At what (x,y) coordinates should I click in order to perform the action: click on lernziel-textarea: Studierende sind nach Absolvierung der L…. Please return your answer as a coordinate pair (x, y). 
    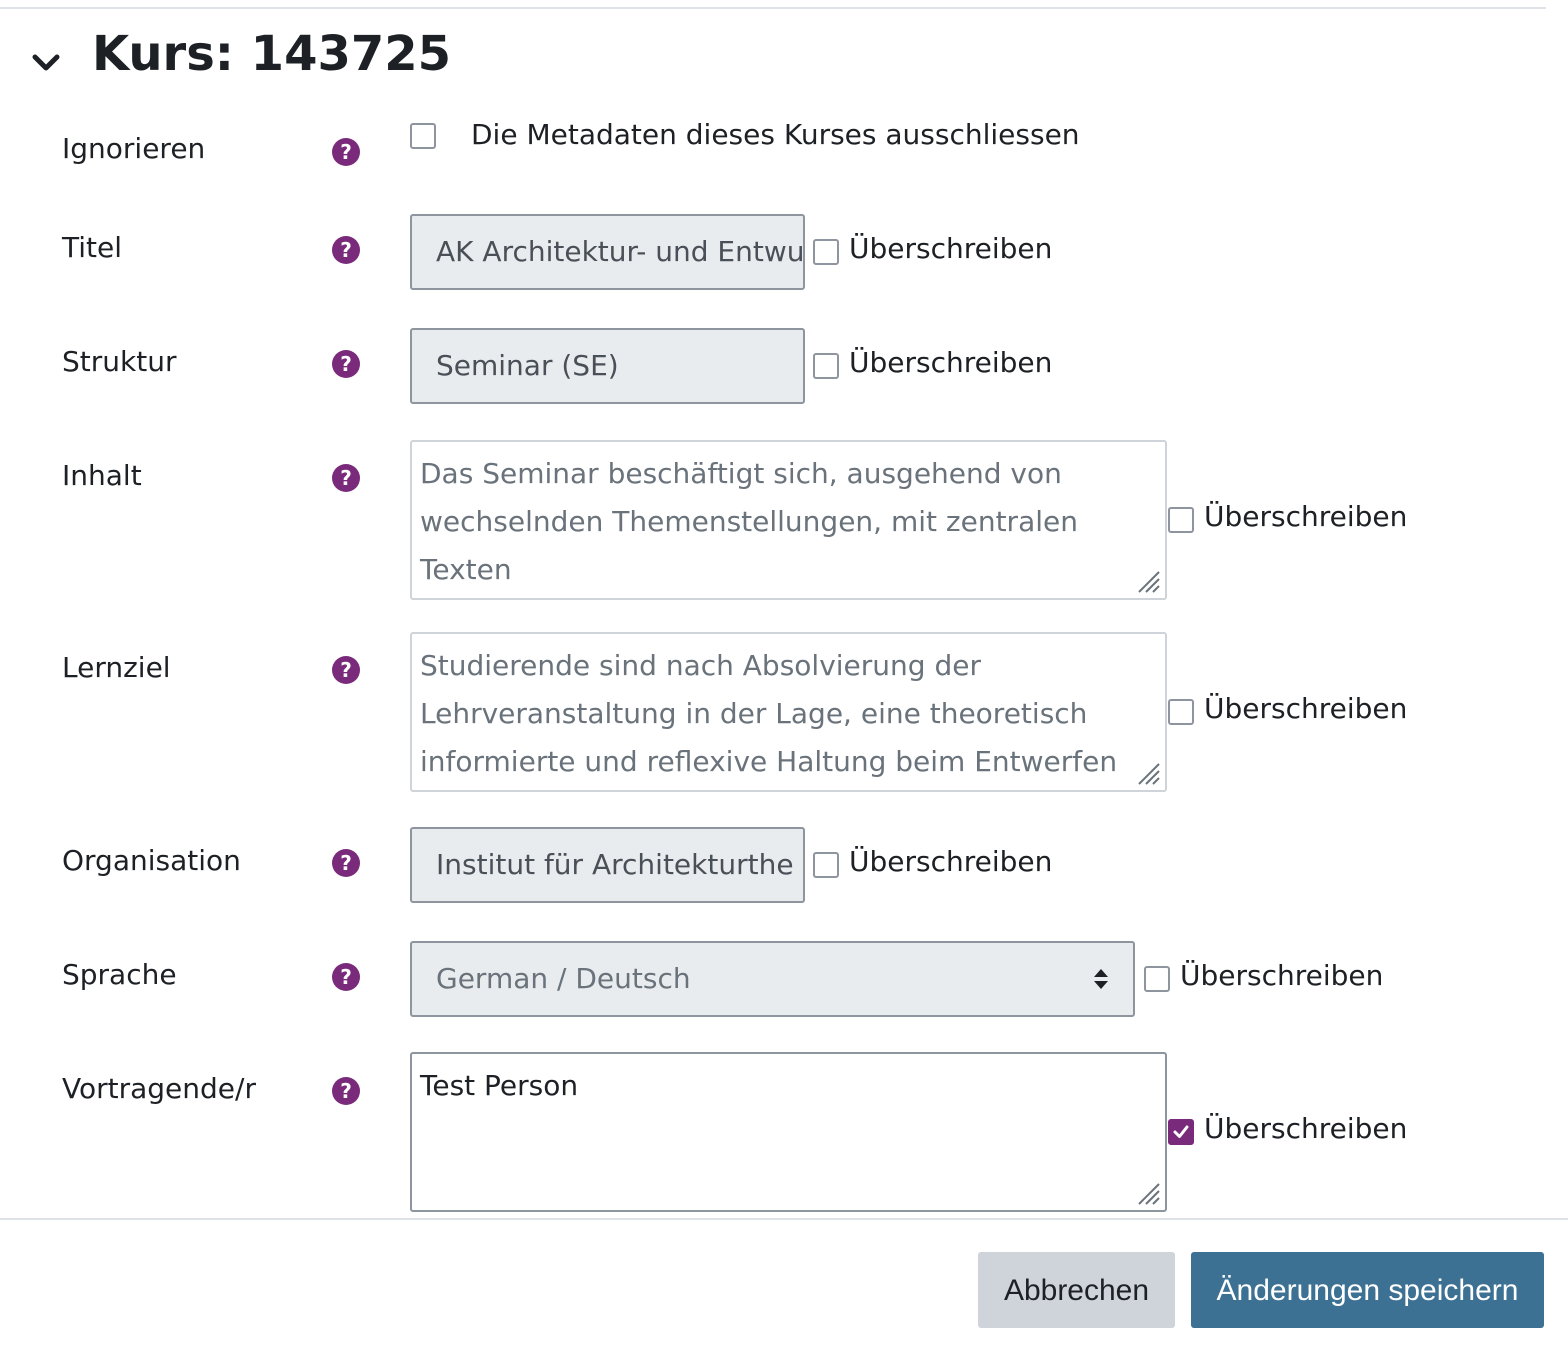
    Looking at the image, I should click on (788, 712).